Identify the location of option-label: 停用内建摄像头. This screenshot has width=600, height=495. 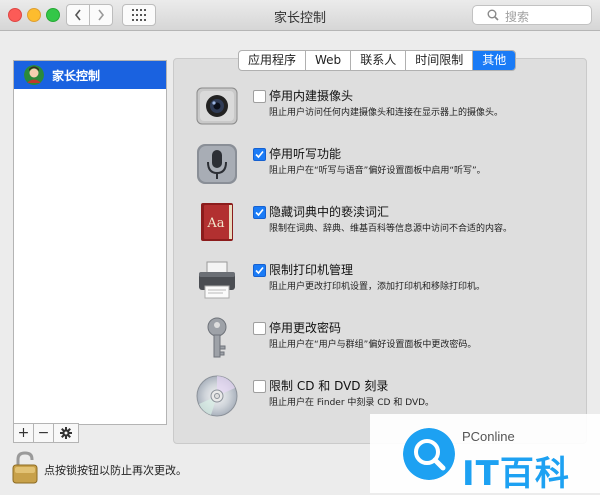
(311, 96).